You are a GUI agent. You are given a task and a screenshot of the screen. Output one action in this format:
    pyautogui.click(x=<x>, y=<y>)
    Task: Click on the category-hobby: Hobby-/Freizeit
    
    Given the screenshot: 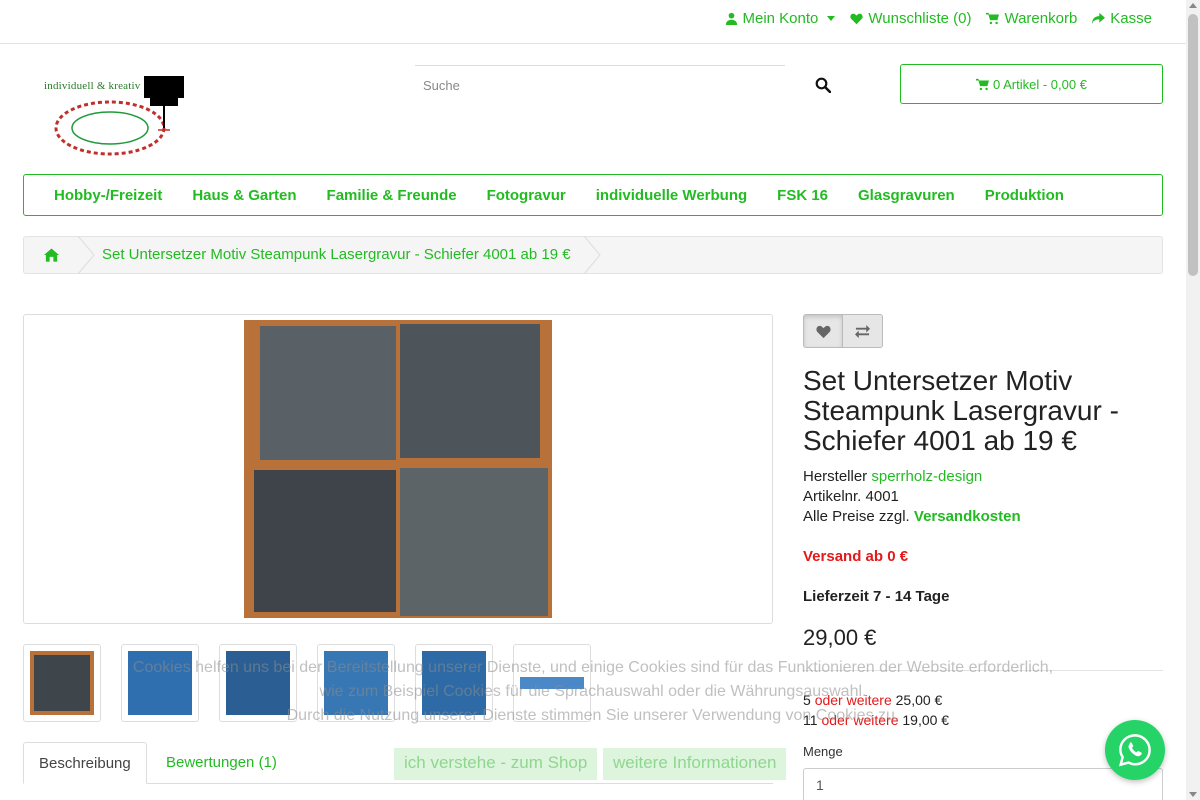 What is the action you would take?
    pyautogui.click(x=108, y=195)
    